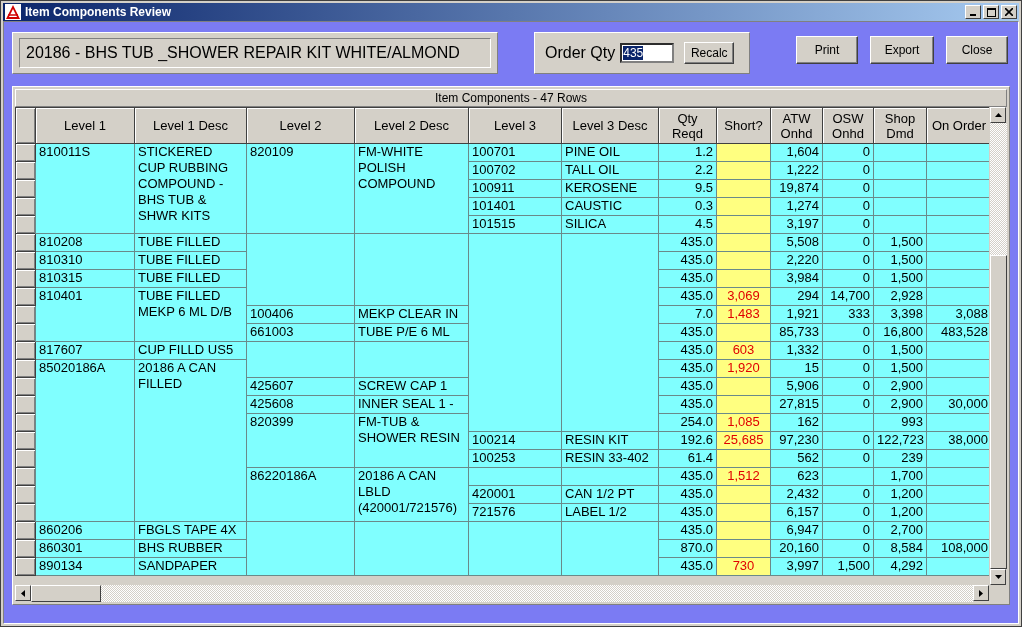 This screenshot has width=1022, height=627. I want to click on order-qty-field: 435, so click(647, 53).